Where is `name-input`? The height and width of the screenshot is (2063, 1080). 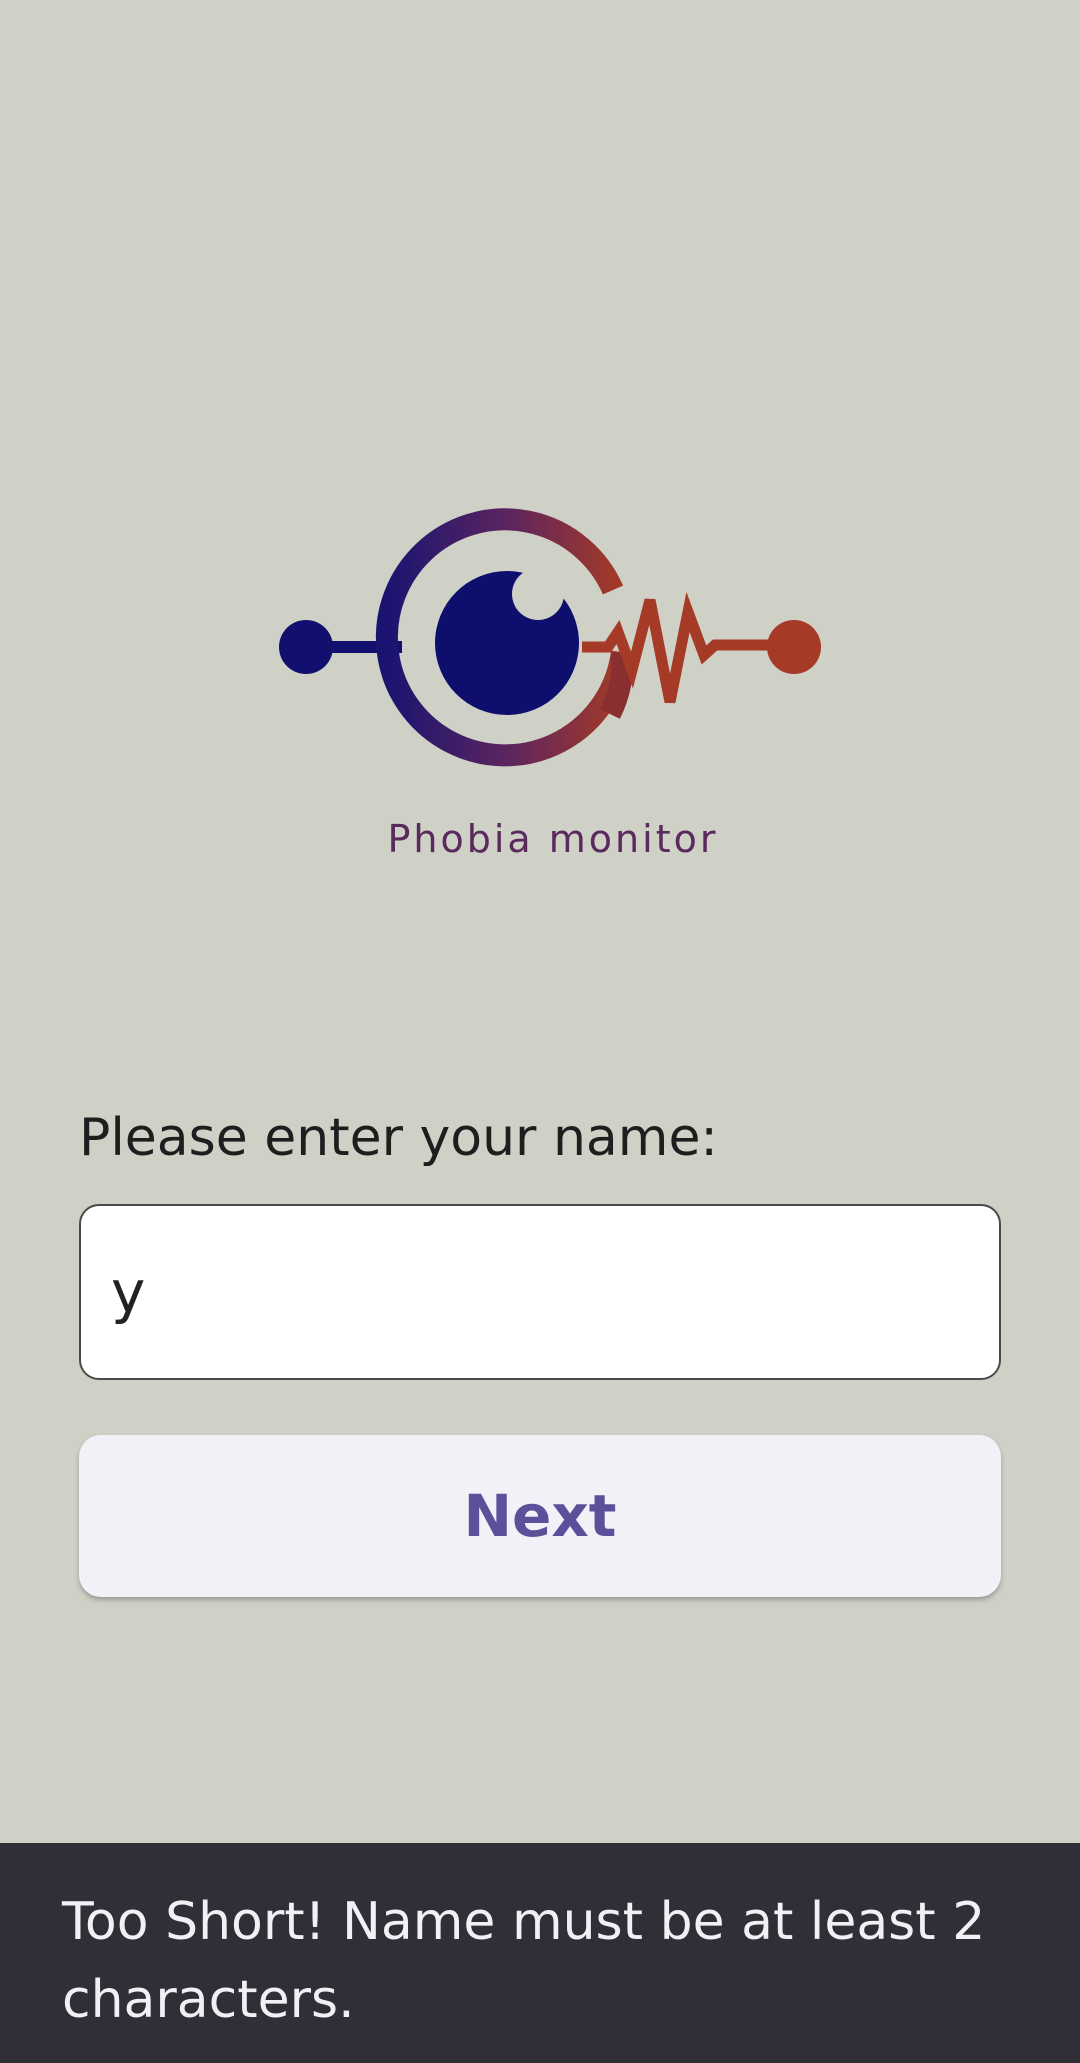
name-input is located at coordinates (540, 1292).